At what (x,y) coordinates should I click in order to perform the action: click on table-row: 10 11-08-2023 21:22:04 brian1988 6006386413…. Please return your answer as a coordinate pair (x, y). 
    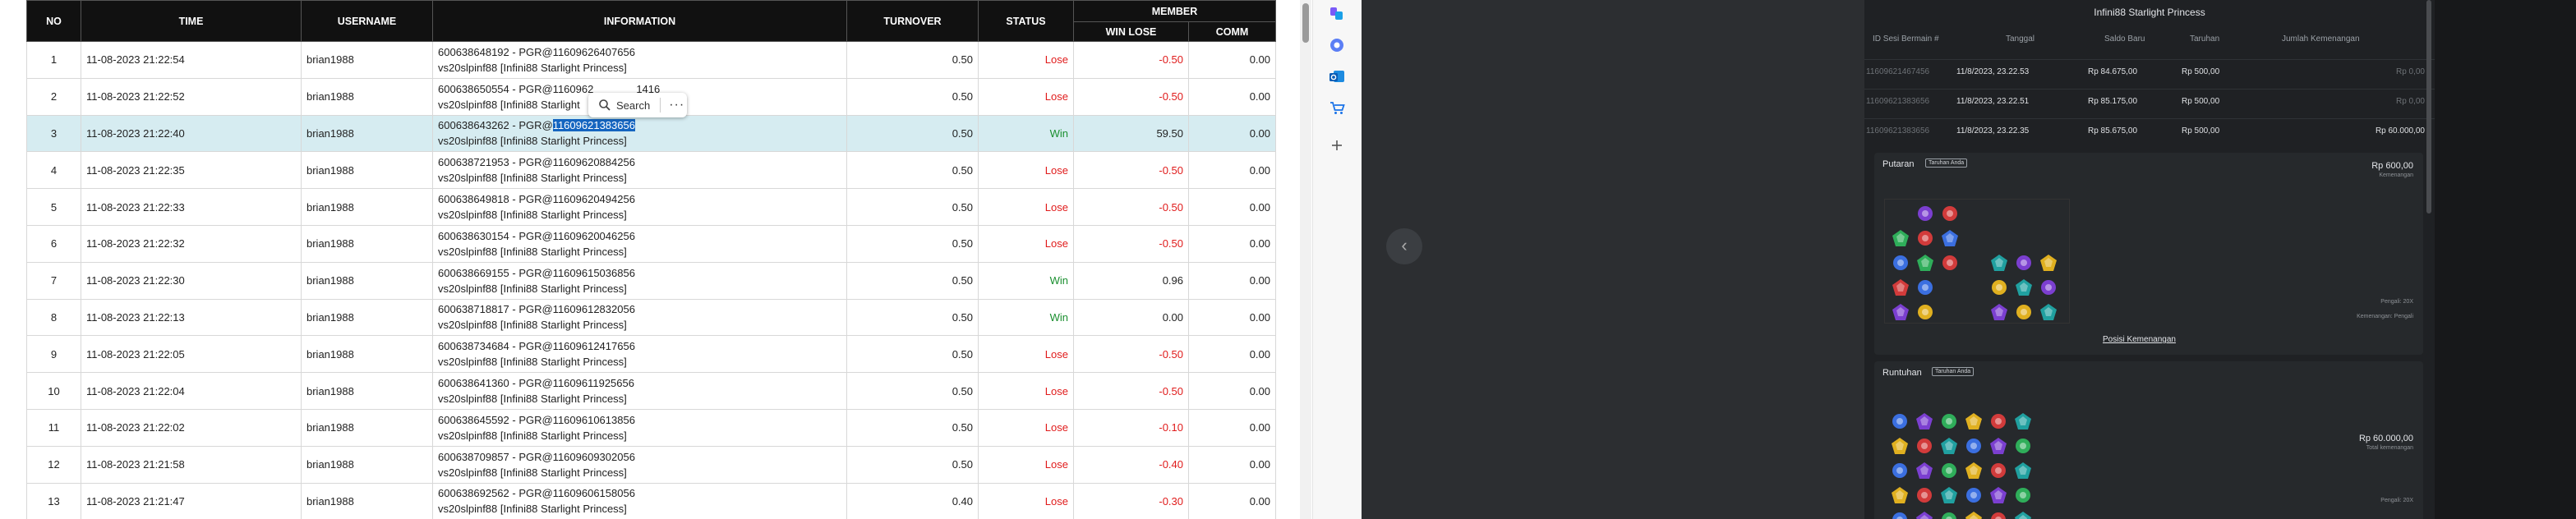
    Looking at the image, I should click on (651, 391).